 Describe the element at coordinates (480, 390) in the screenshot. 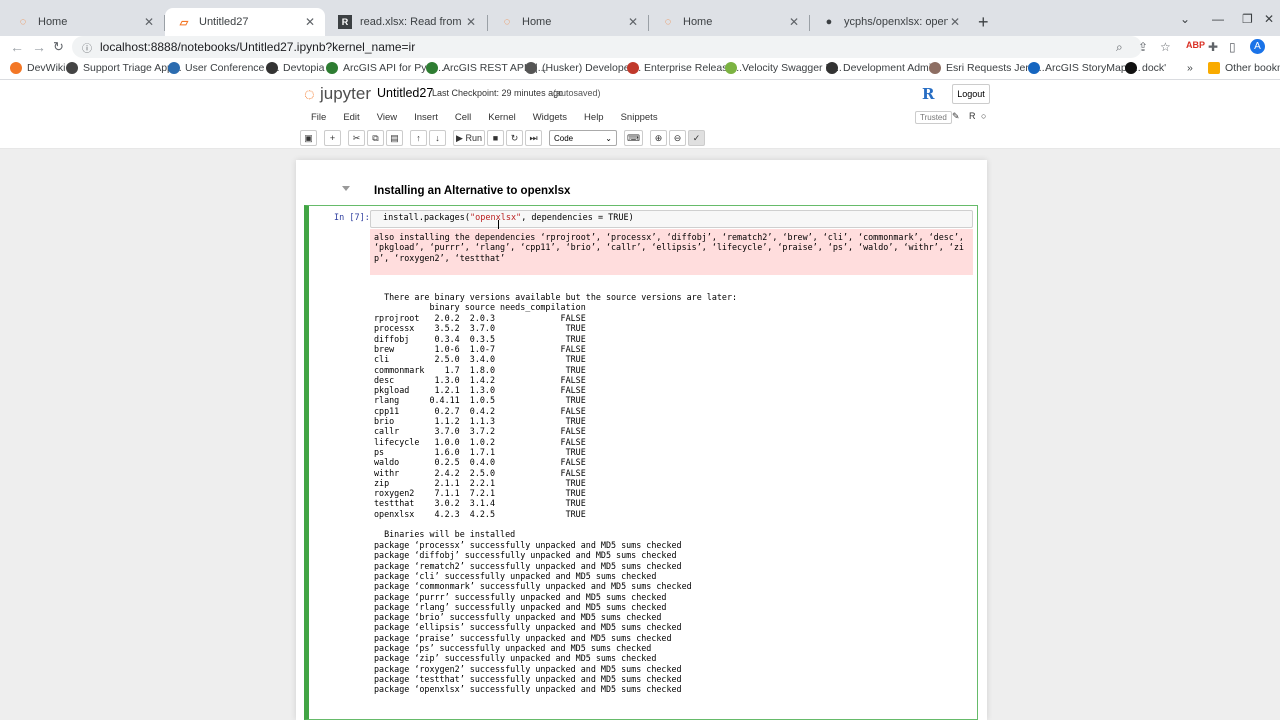

I see `table-row: pkgload 1.2.1 1.3.0 FALSE` at that location.